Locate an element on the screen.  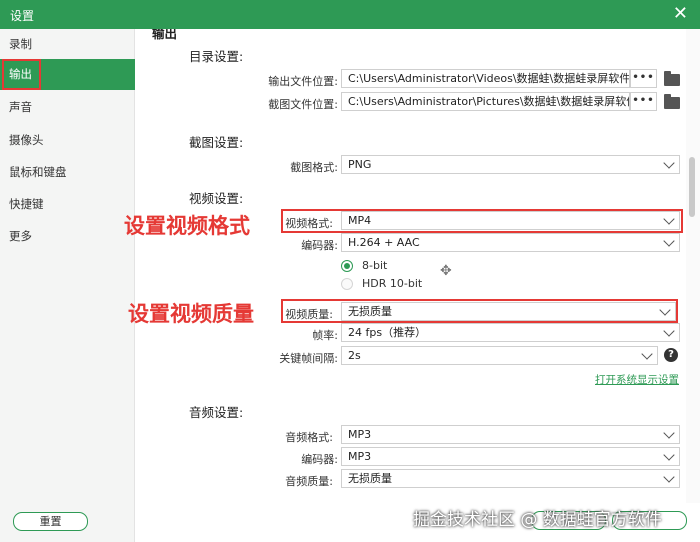
reset-button: 重置 is located at coordinates (50, 521).